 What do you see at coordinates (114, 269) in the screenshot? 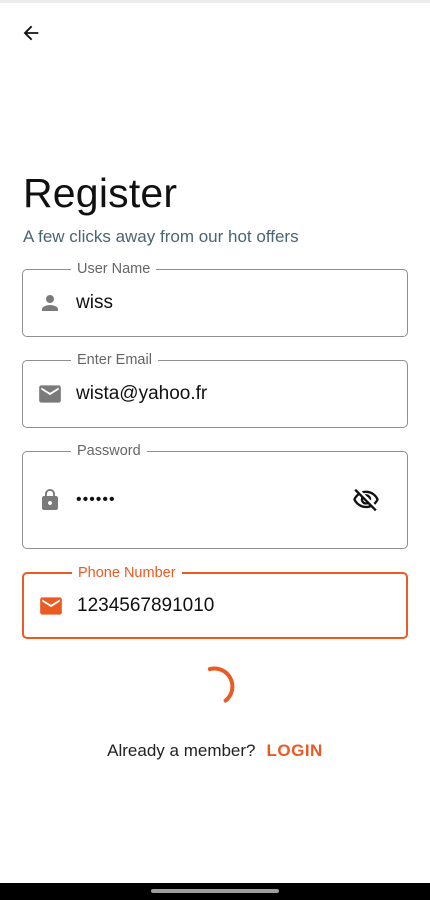
I see `username-label: User Name` at bounding box center [114, 269].